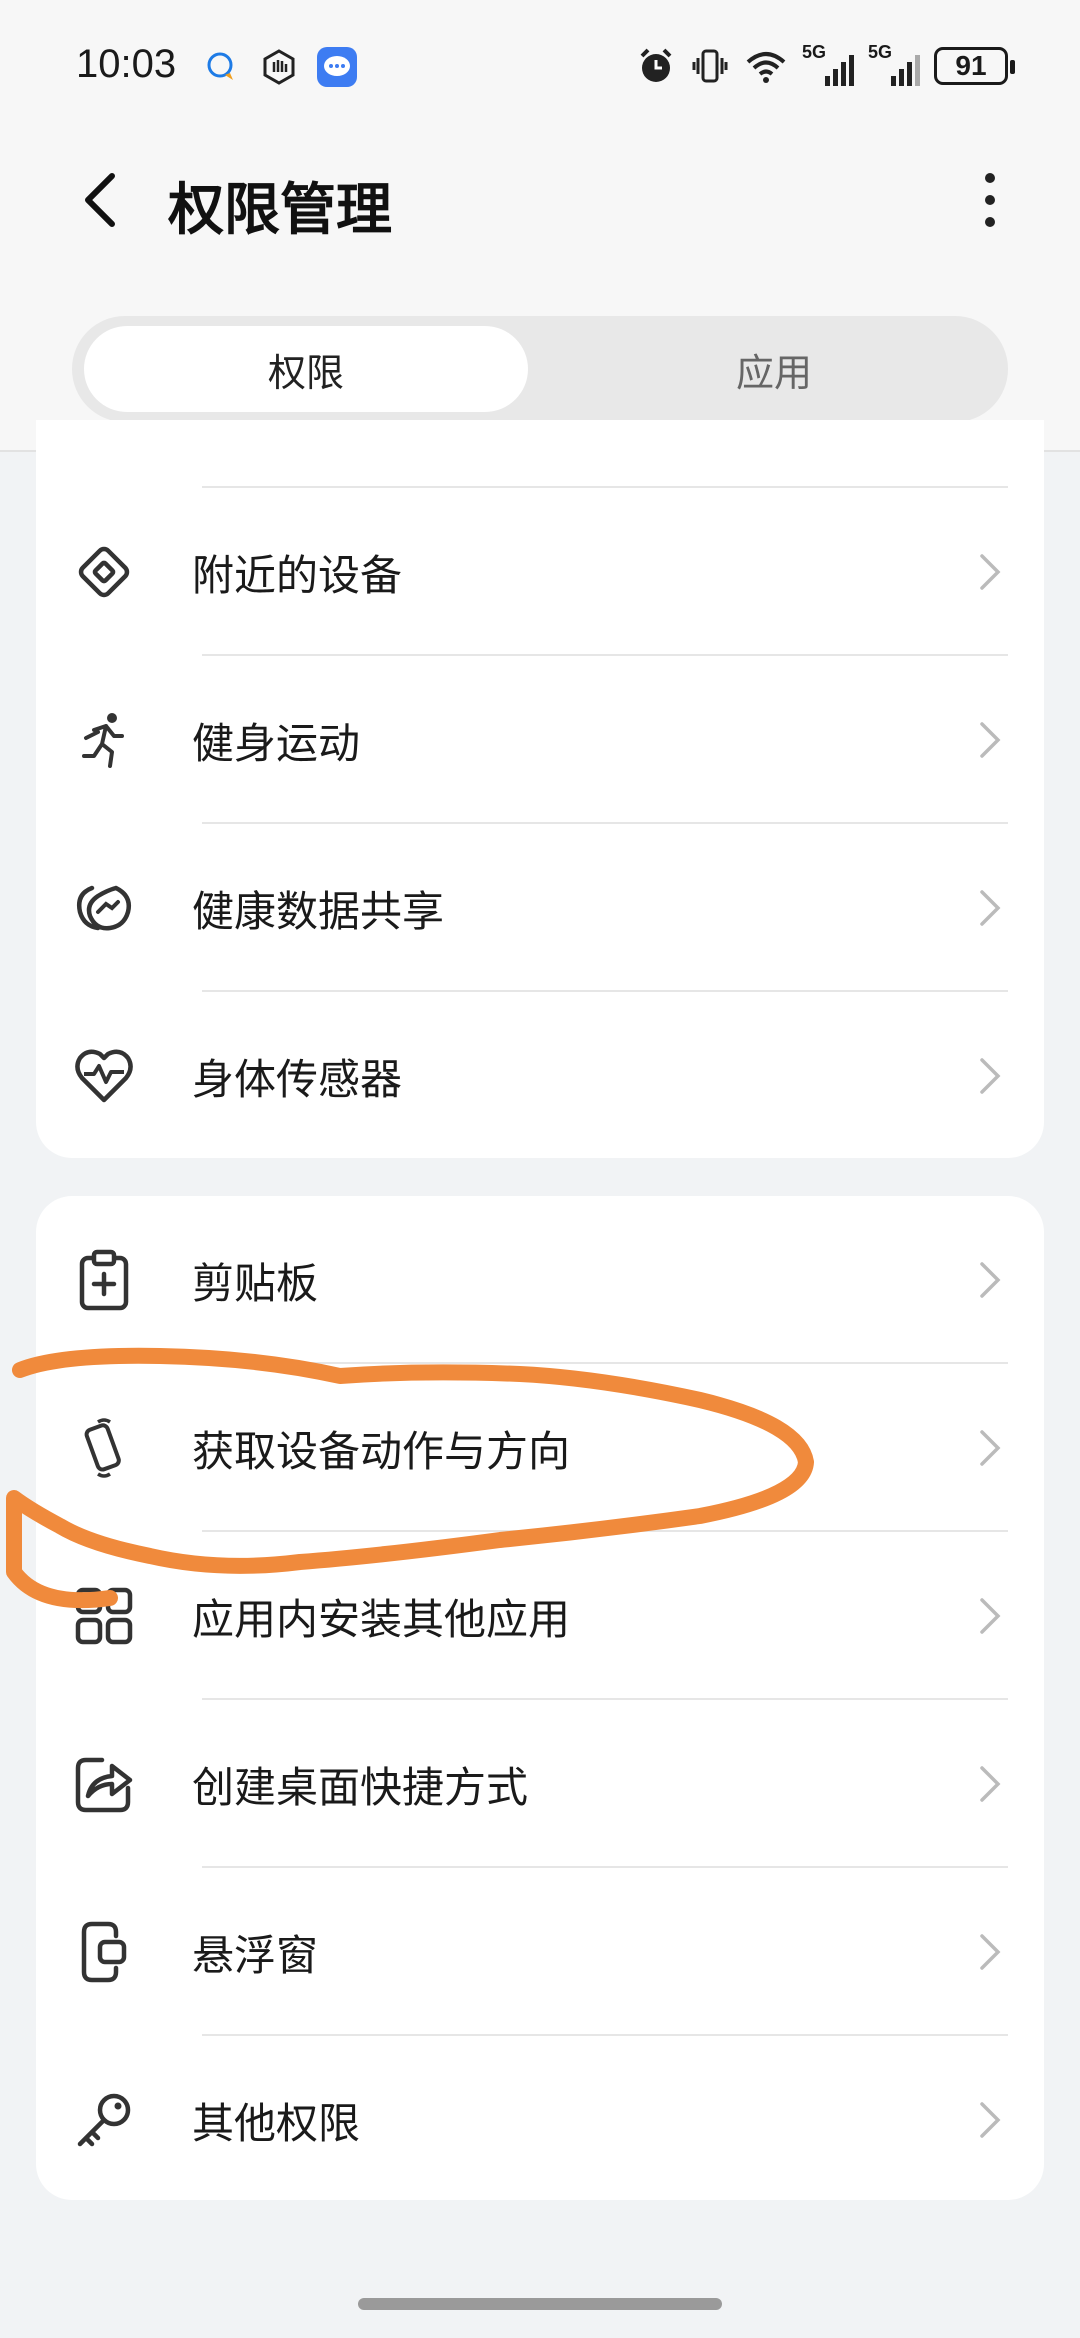  Describe the element at coordinates (540, 2304) in the screenshot. I see `home-indicator` at that location.